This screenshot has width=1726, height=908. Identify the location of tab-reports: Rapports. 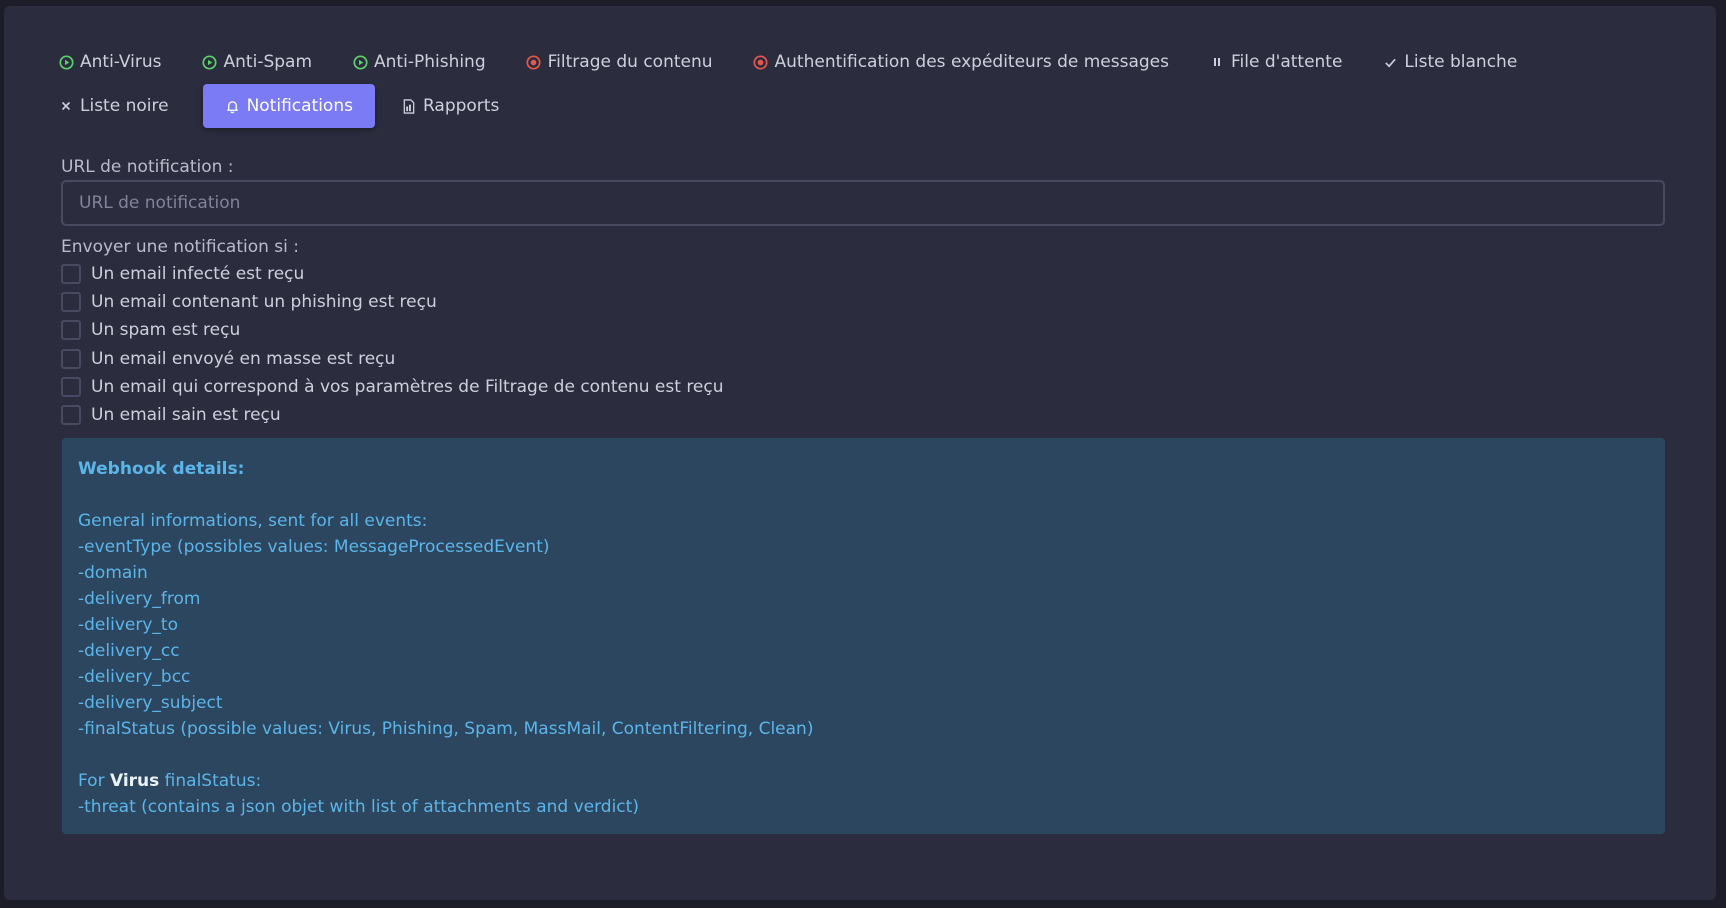
(454, 106).